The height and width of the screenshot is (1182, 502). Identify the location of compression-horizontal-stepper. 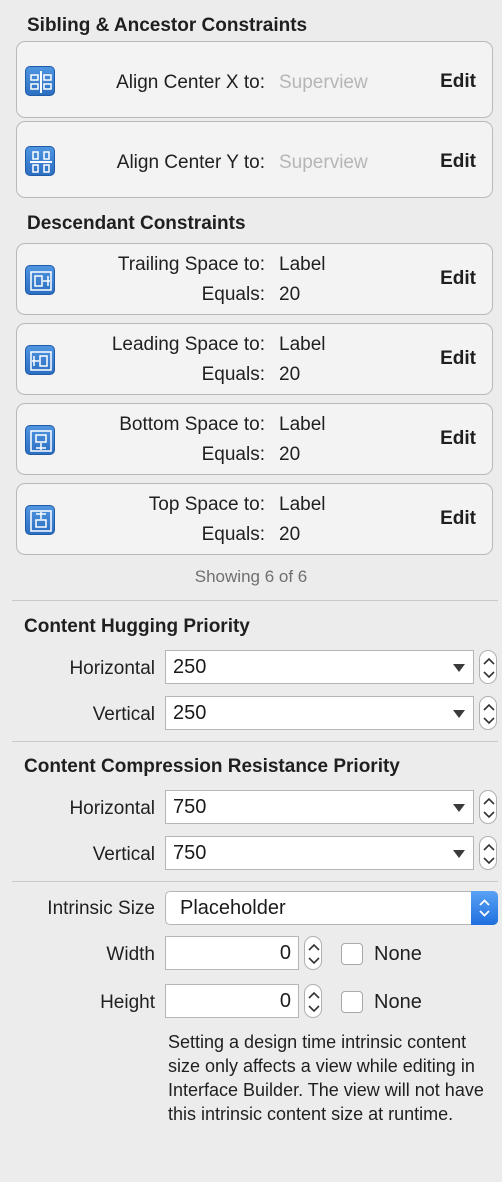
(488, 807).